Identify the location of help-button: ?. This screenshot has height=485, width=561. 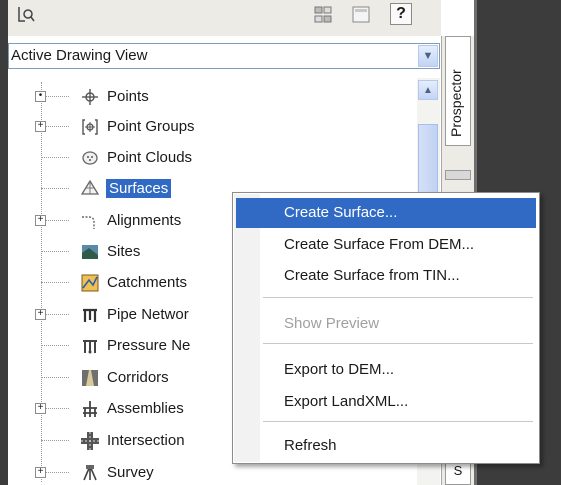
(401, 14).